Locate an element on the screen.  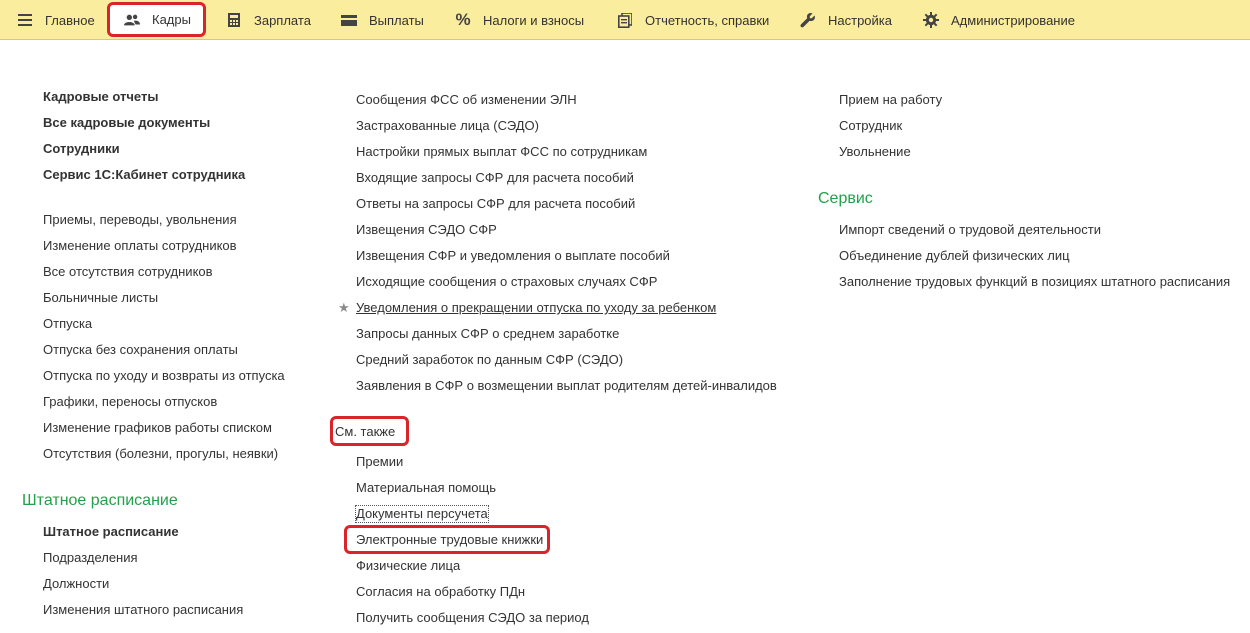
wallet-icon is located at coordinates (349, 20).